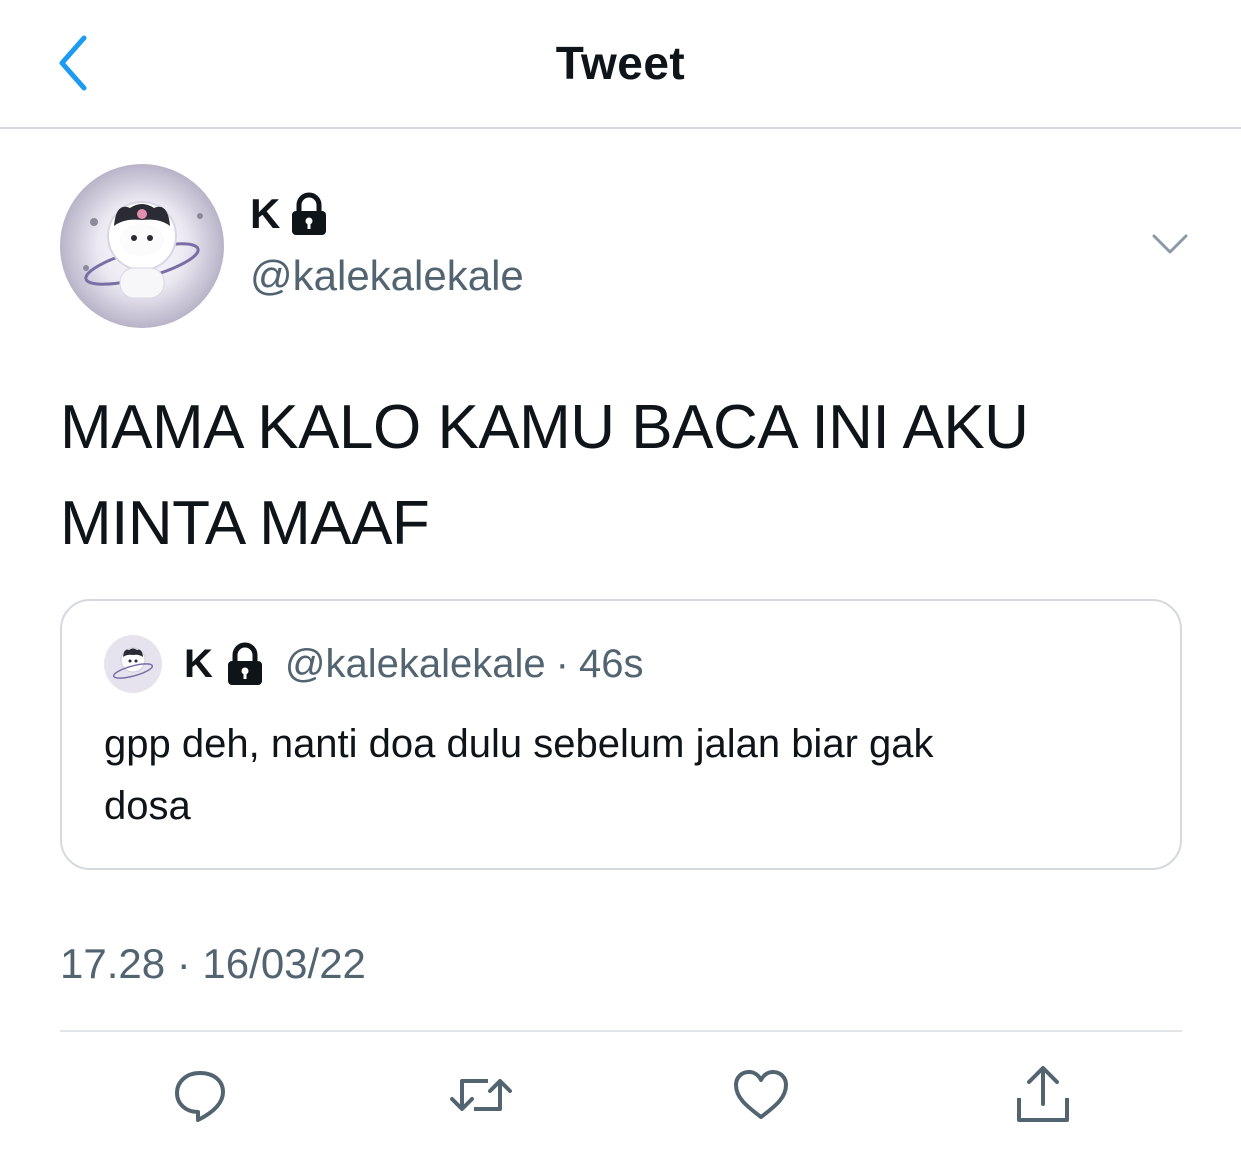 The height and width of the screenshot is (1159, 1241). Describe the element at coordinates (620, 476) in the screenshot. I see `tweet-text: MAMA KALO KAMU BACA INI AKU MINTA MAAF` at that location.